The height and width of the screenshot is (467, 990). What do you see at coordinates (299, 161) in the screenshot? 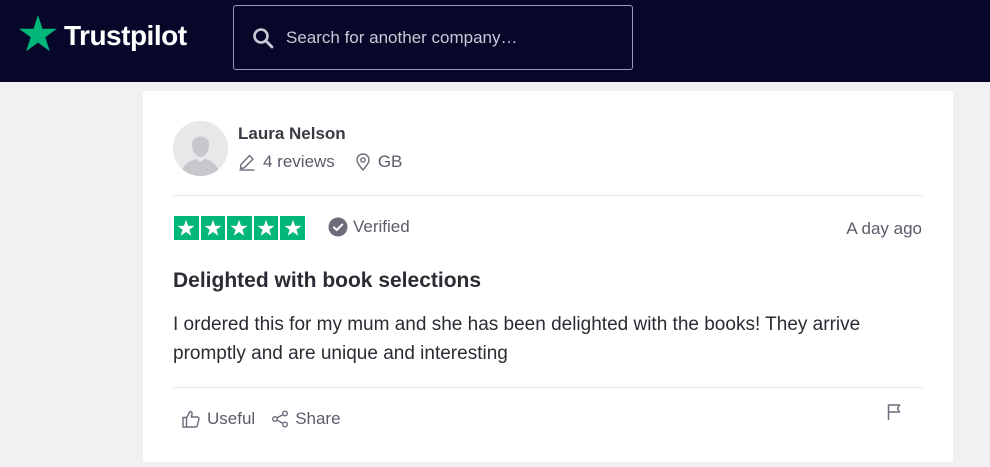
I see `review-count-label: 4 reviews` at bounding box center [299, 161].